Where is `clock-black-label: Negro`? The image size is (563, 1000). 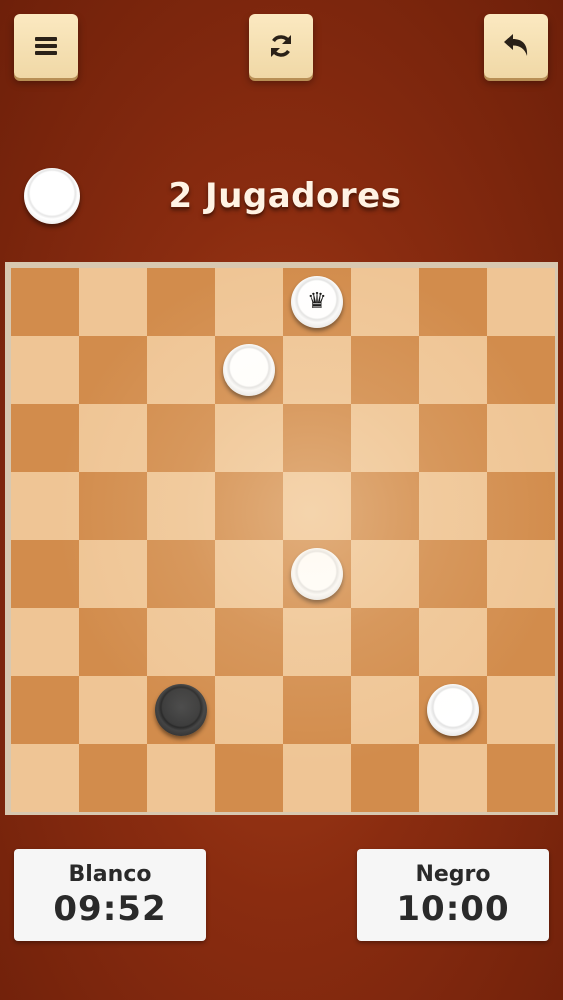
clock-black-label: Negro is located at coordinates (453, 874).